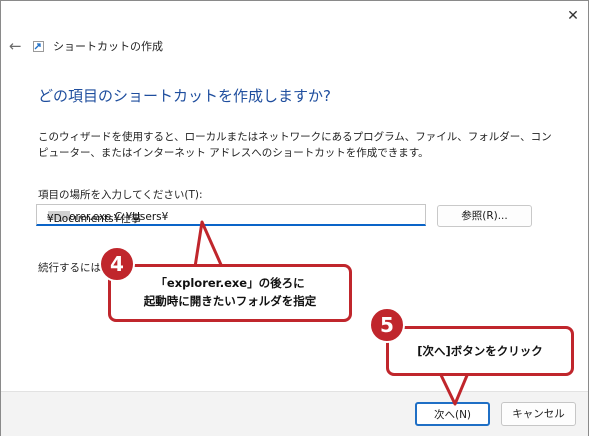 This screenshot has width=589, height=436. I want to click on callout5-pointer, so click(454, 388).